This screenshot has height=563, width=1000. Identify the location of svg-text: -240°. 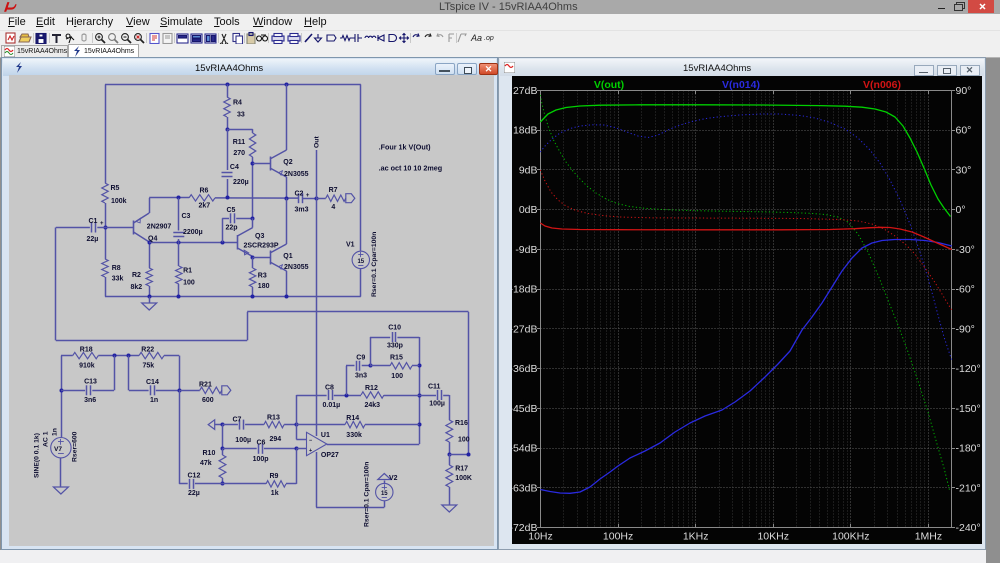
(968, 528).